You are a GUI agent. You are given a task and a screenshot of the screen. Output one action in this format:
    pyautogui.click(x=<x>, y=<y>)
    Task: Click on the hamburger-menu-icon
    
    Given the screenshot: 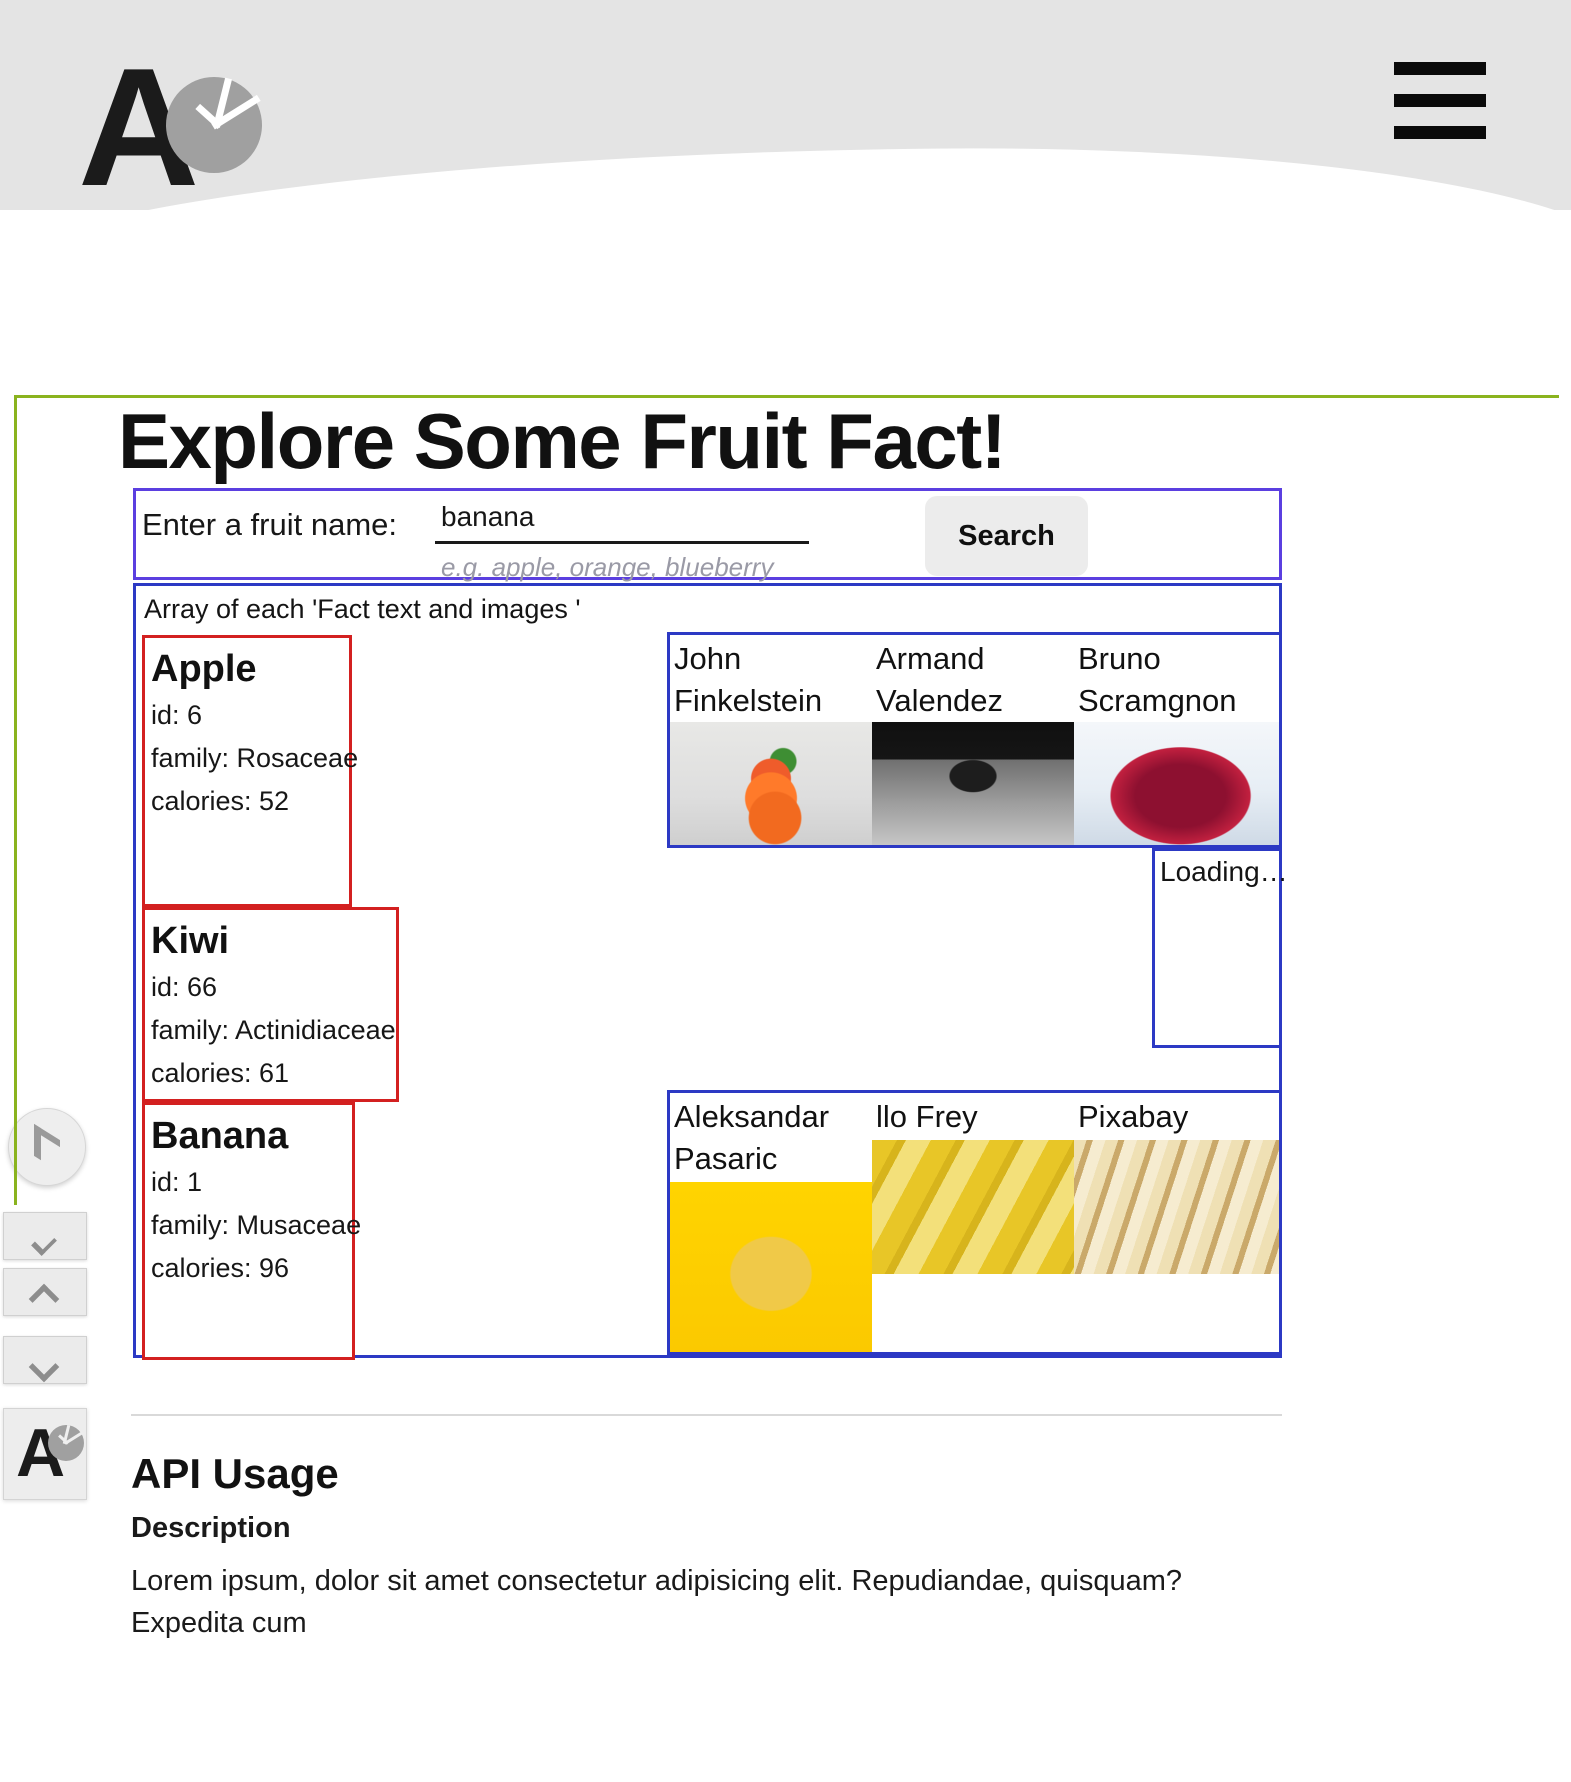 What is the action you would take?
    pyautogui.click(x=1440, y=101)
    